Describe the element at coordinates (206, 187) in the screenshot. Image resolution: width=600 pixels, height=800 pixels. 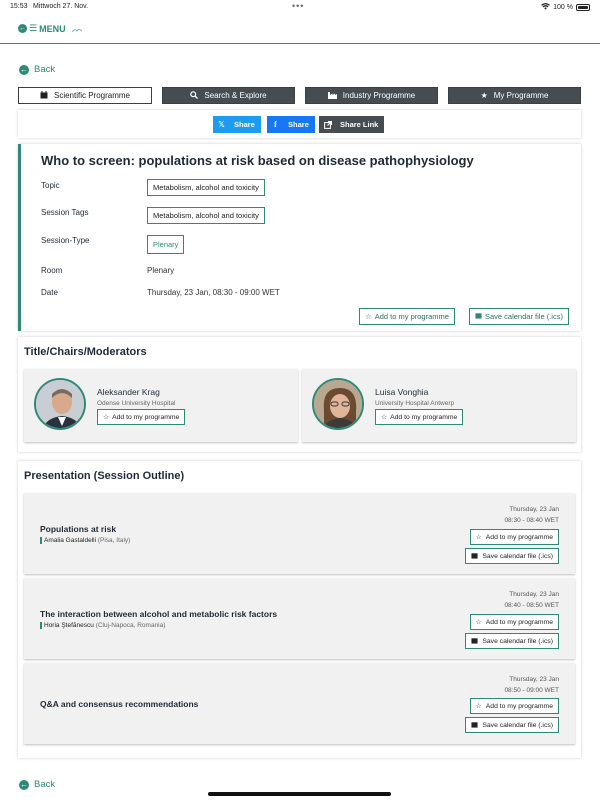
I see `topic-tag: Metabolism, alcohol and toxicity` at that location.